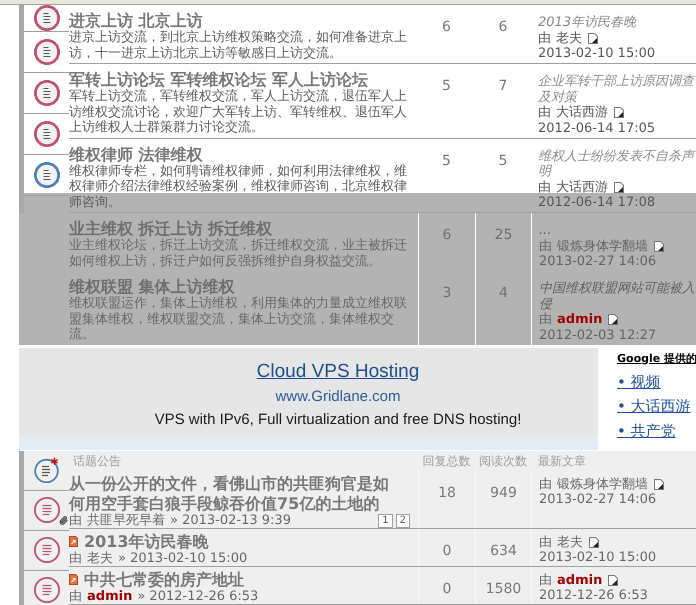 This screenshot has height=605, width=696. Describe the element at coordinates (183, 559) in the screenshot. I see `post-date: » 2013-02-10 15:00` at that location.